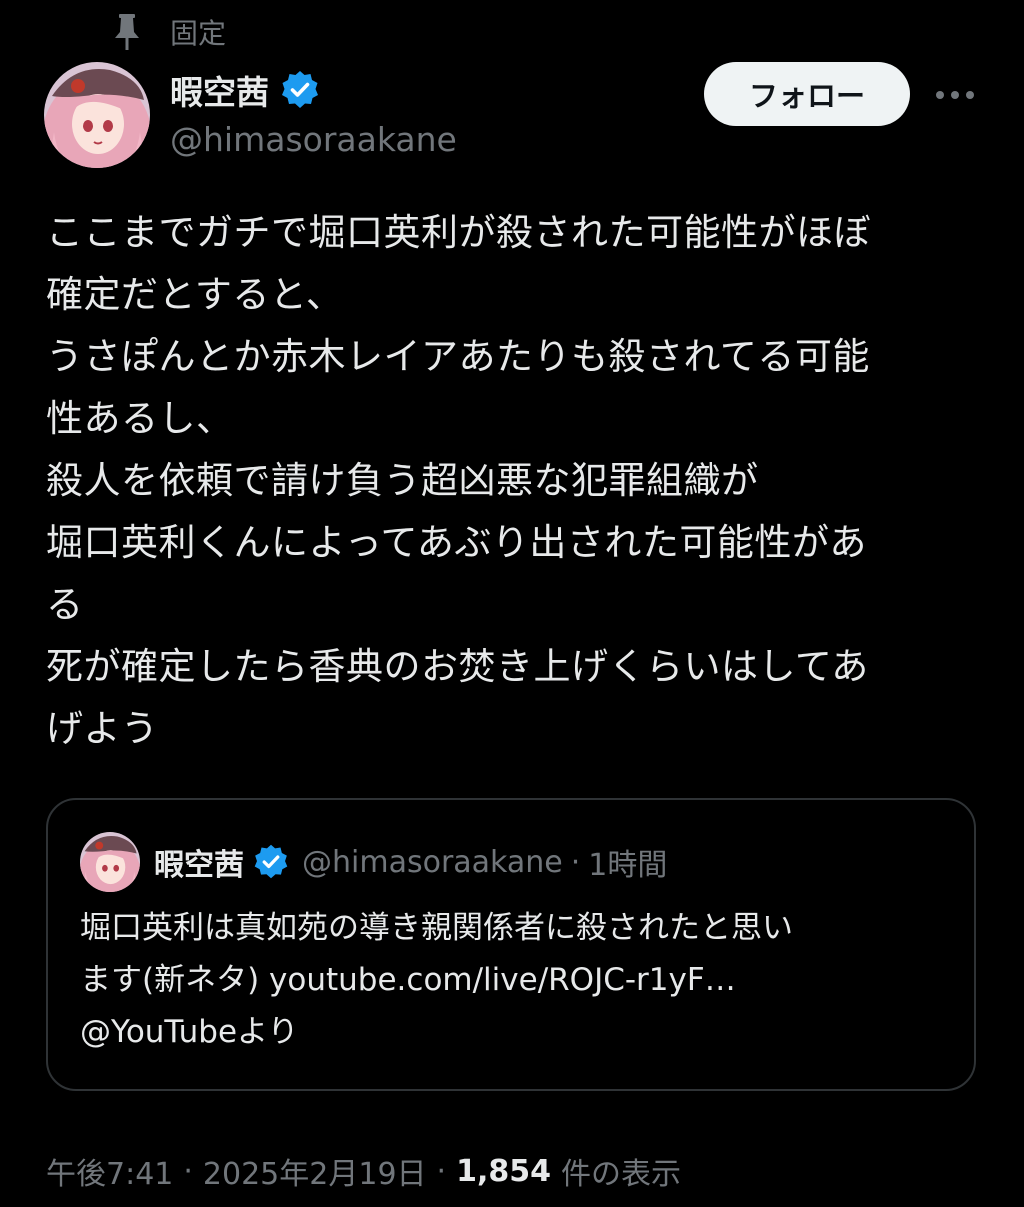 The image size is (1024, 1207). What do you see at coordinates (168, 32) in the screenshot?
I see `pinned-indicator: 固定` at bounding box center [168, 32].